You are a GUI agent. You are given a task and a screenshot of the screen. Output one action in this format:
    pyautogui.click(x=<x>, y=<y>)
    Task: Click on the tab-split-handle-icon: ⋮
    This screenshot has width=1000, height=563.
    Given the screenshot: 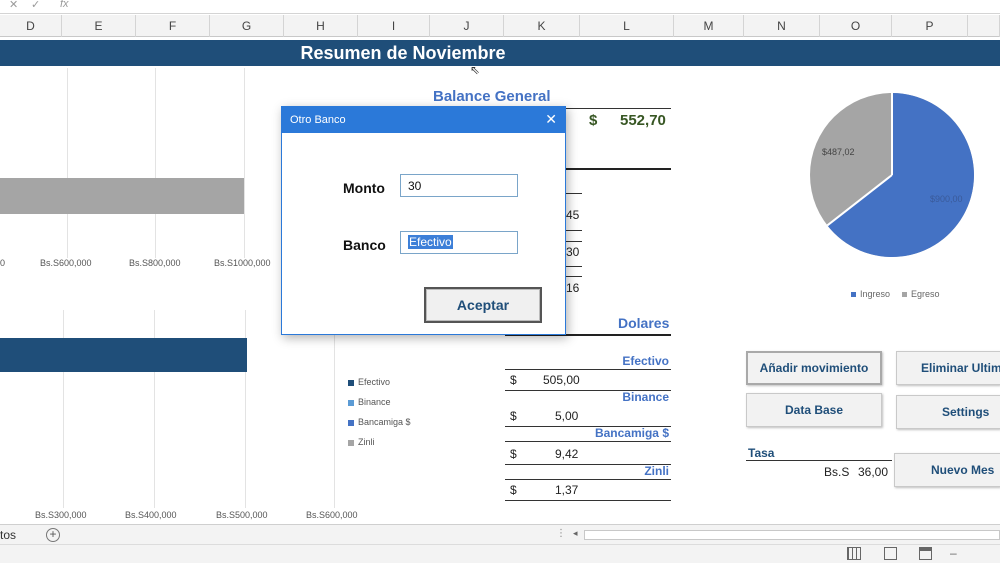 What is the action you would take?
    pyautogui.click(x=561, y=533)
    